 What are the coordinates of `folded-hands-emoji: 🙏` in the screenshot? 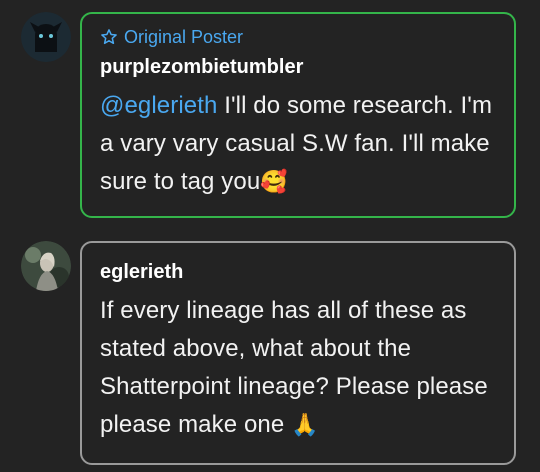 It's located at (305, 424).